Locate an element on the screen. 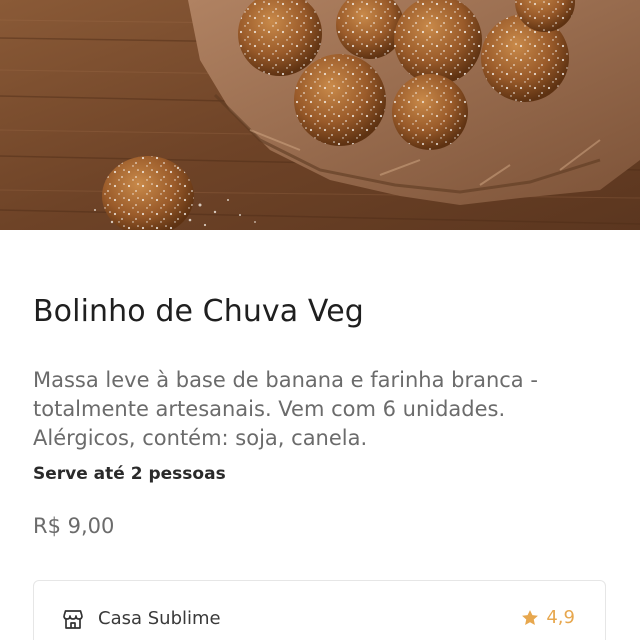  store-name: Casa Sublime is located at coordinates (159, 618).